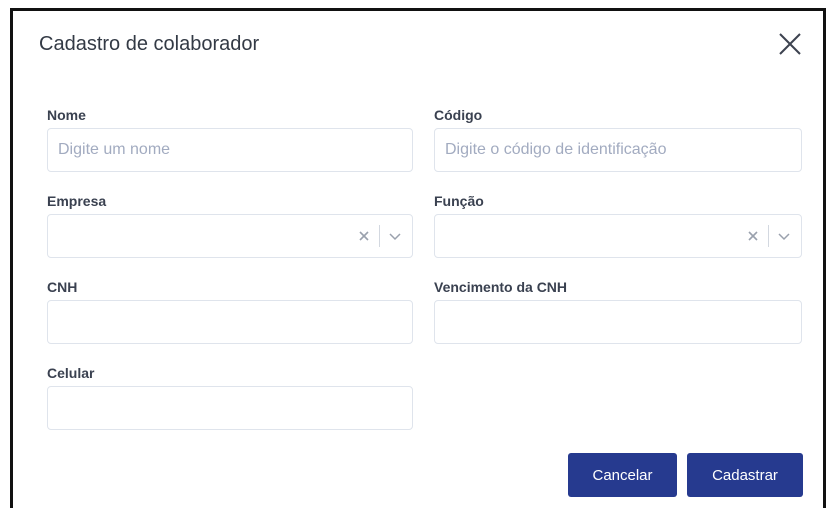 Image resolution: width=828 pixels, height=508 pixels. I want to click on submit-button: Cadastrar, so click(745, 475).